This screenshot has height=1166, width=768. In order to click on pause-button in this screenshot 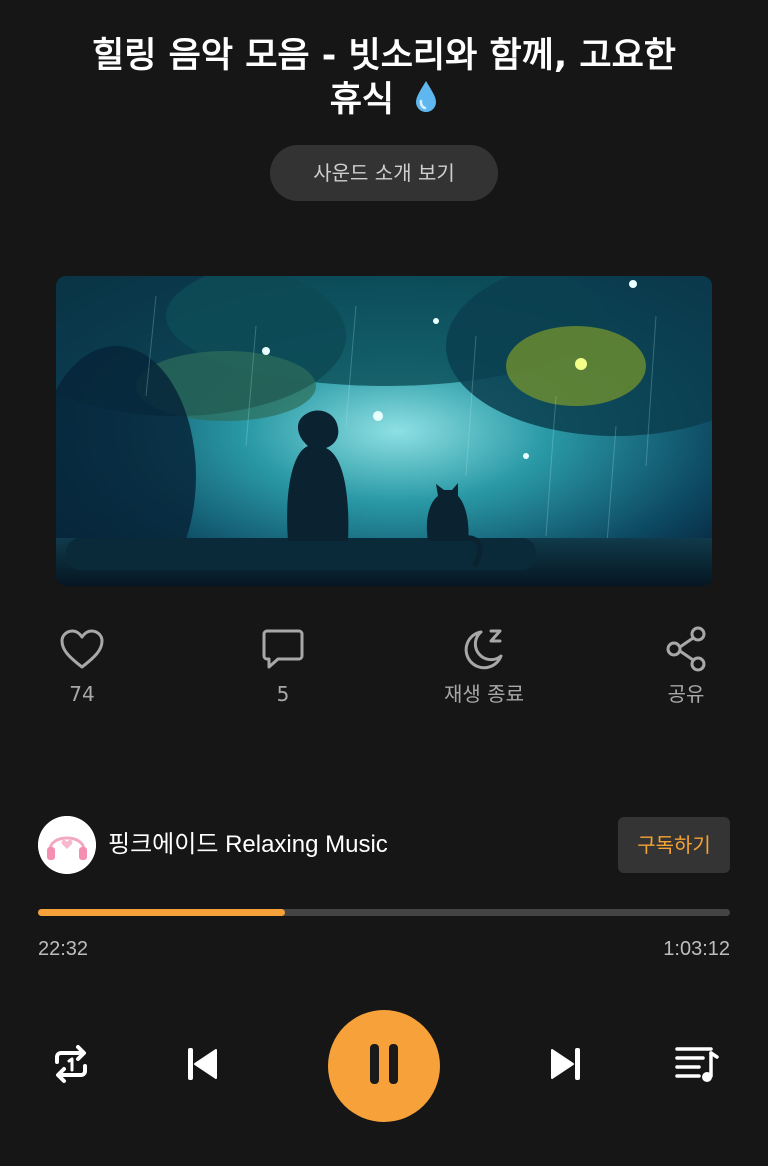, I will do `click(384, 1066)`.